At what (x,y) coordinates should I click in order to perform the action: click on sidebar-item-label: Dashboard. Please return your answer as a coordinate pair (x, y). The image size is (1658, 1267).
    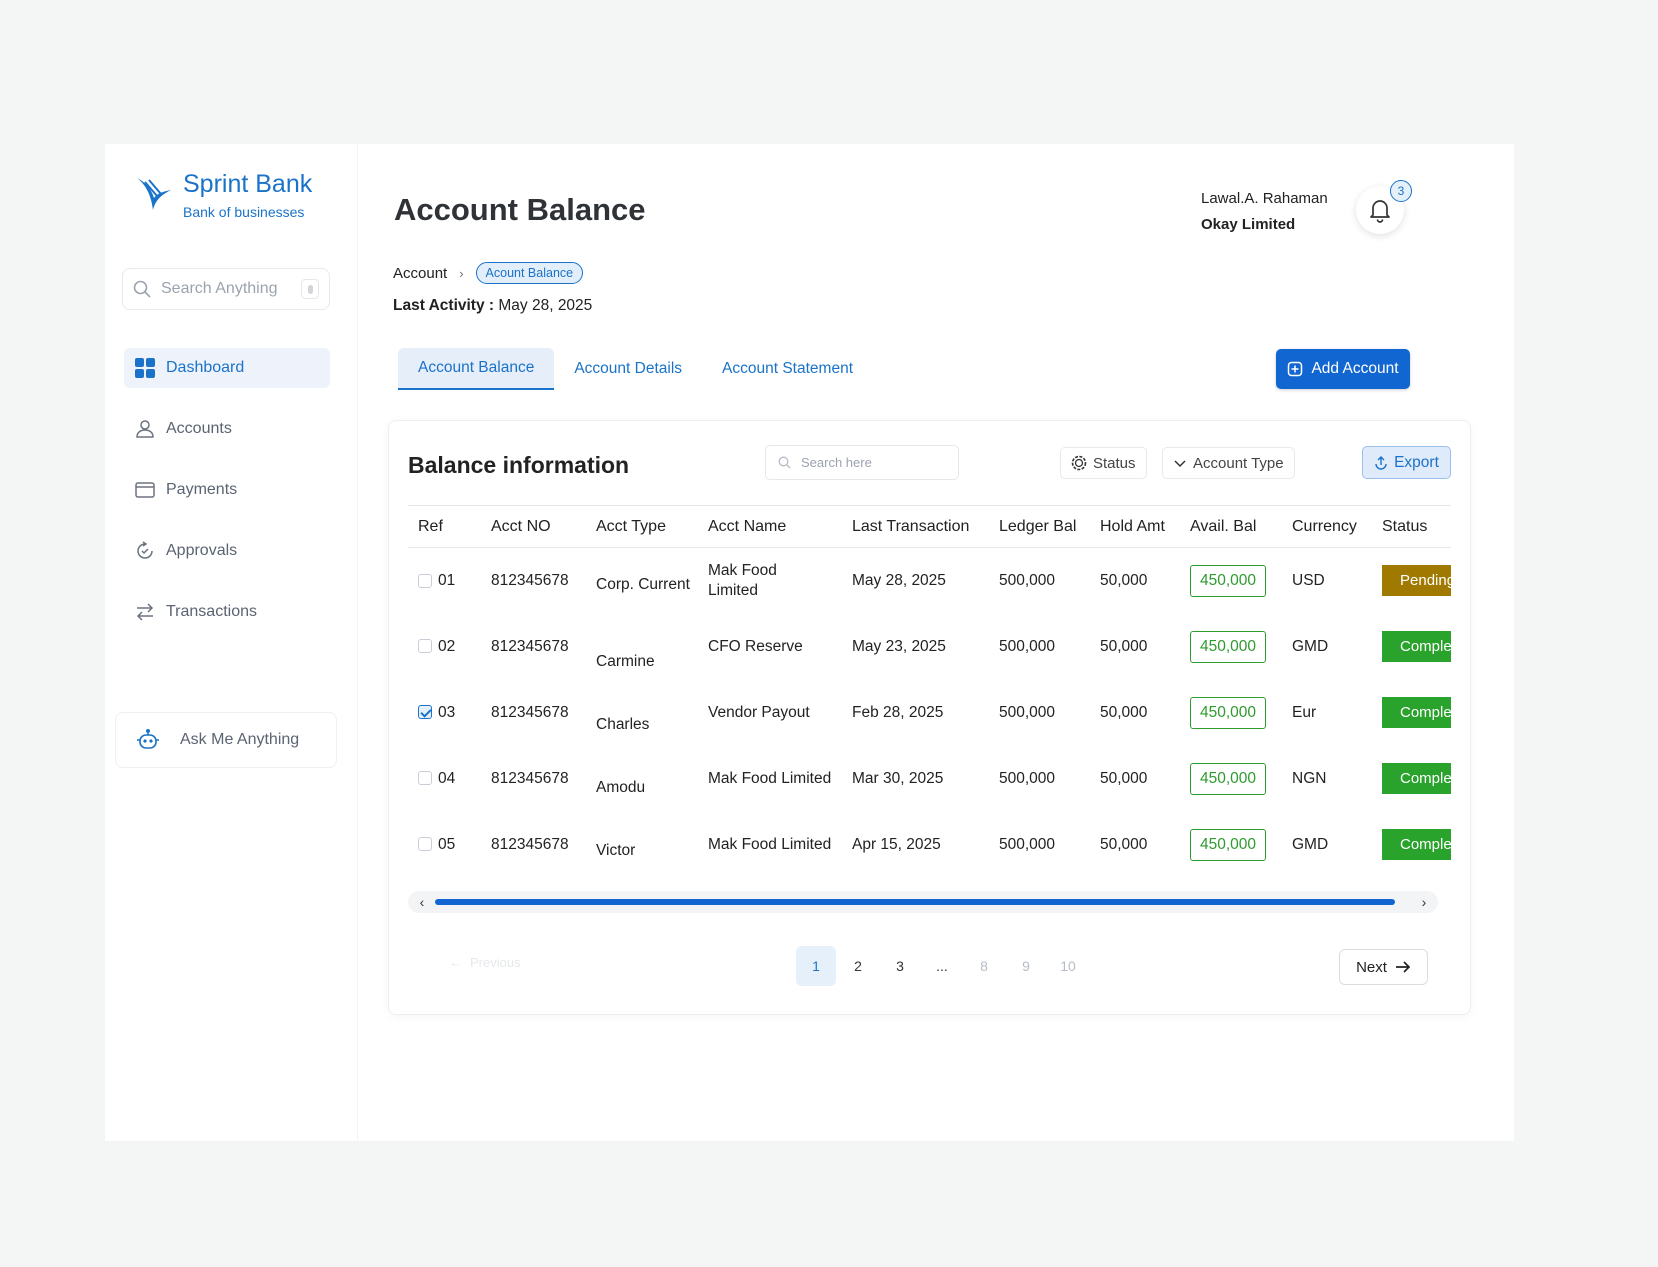
    Looking at the image, I should click on (205, 367).